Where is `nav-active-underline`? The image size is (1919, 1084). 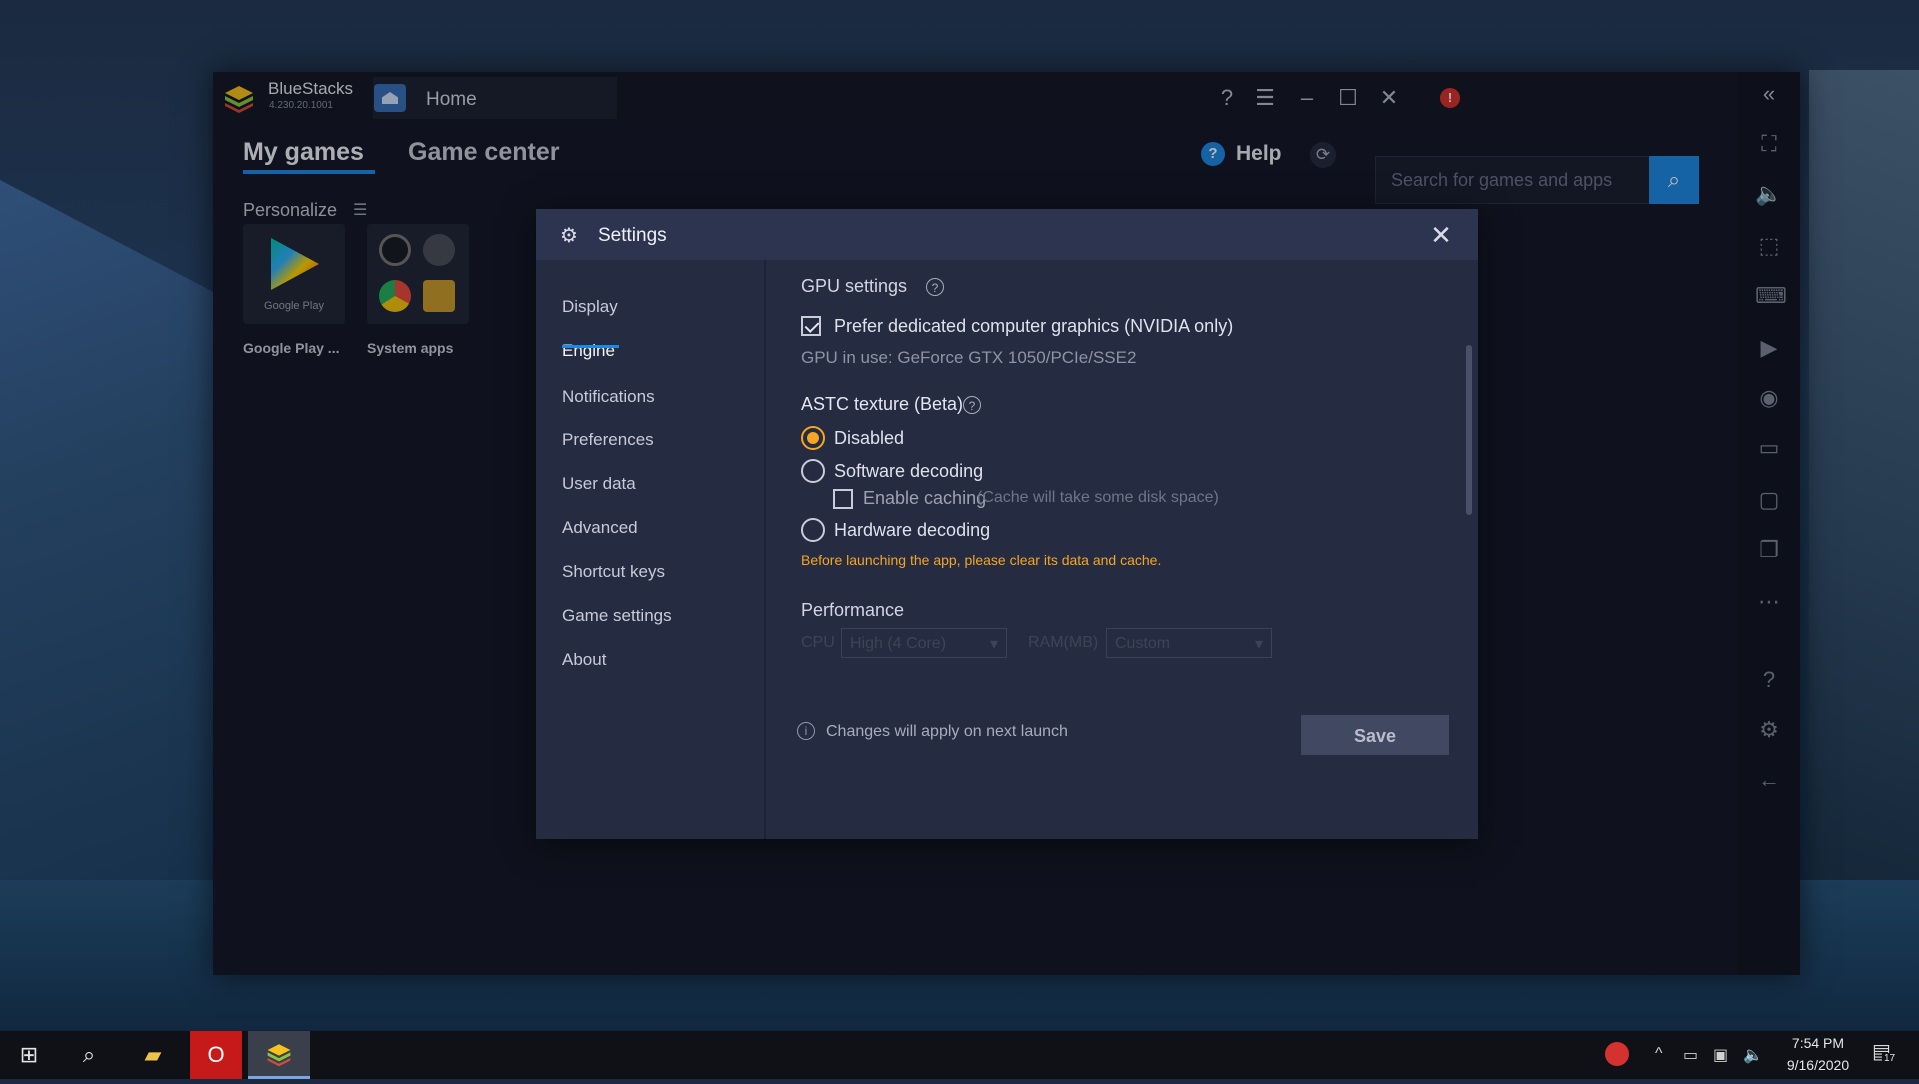 nav-active-underline is located at coordinates (590, 346).